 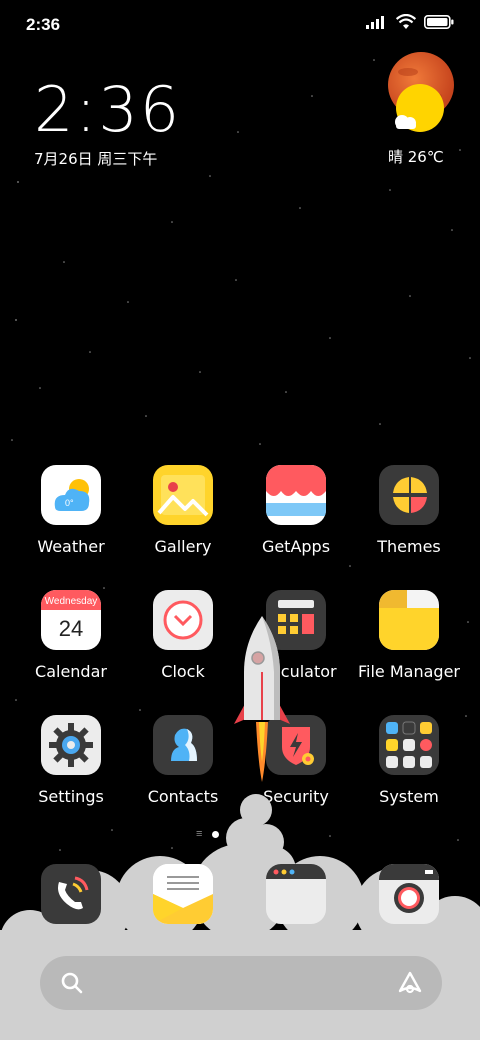 I want to click on weather-sun-planet-icon, so click(x=421, y=92).